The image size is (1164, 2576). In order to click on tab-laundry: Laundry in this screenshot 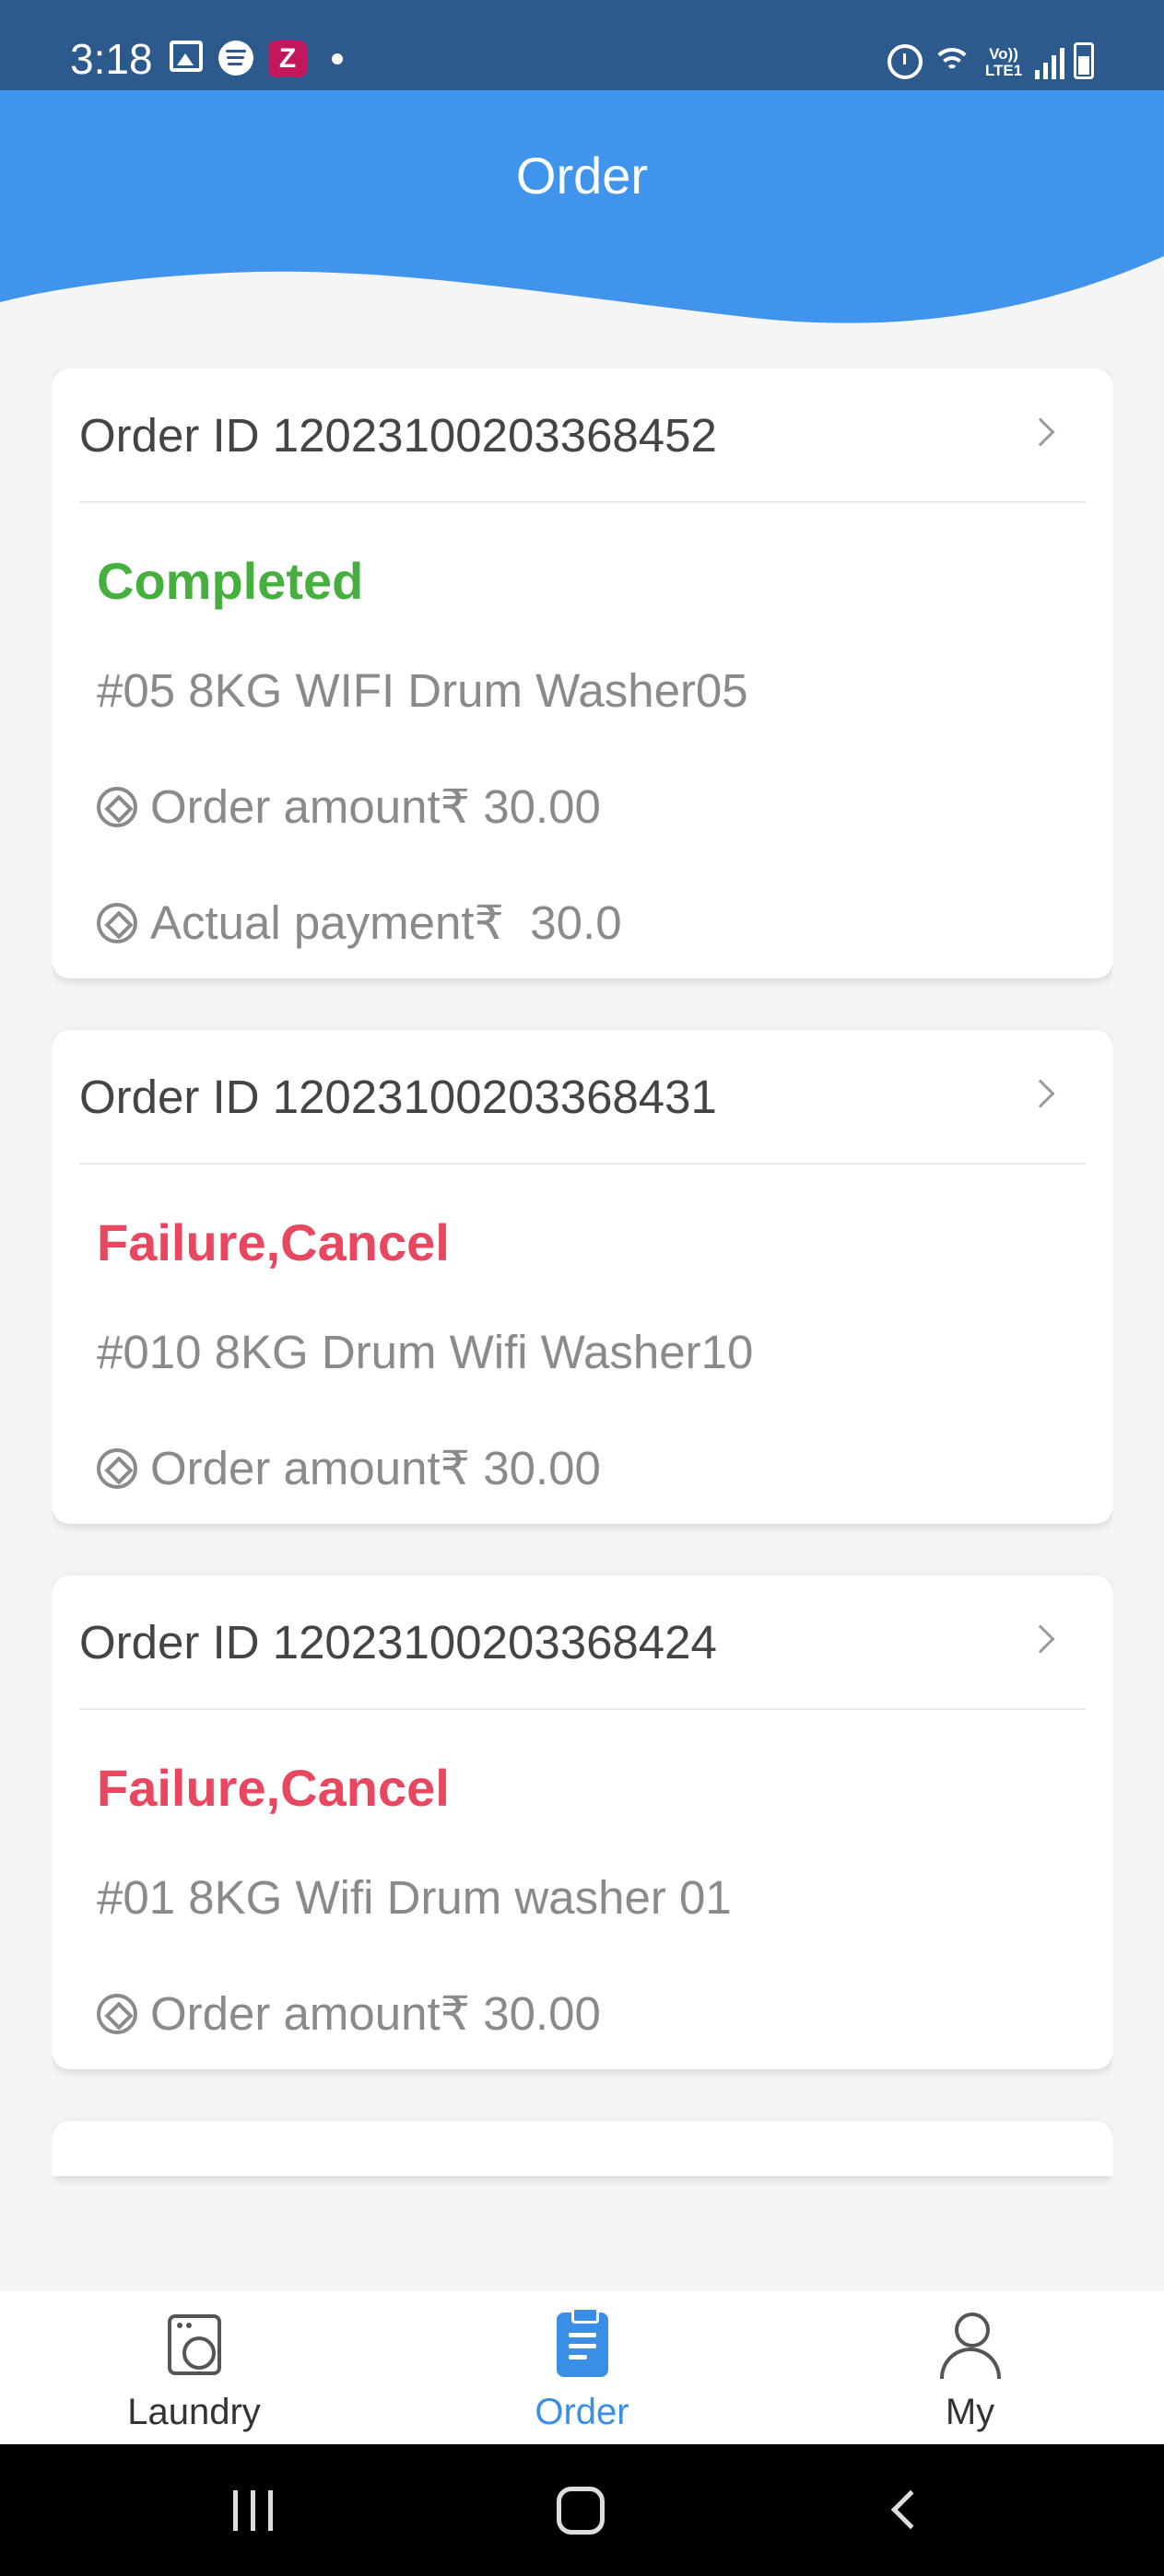, I will do `click(194, 2367)`.